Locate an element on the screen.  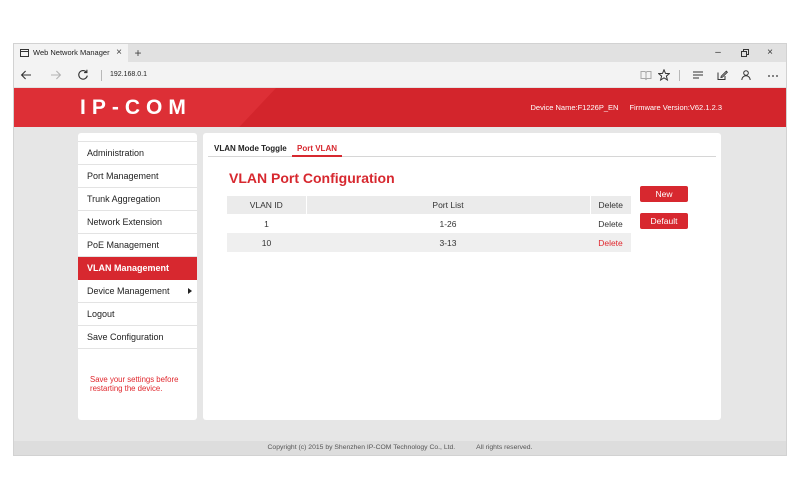
tab-close-icon: × is located at coordinates (119, 53).